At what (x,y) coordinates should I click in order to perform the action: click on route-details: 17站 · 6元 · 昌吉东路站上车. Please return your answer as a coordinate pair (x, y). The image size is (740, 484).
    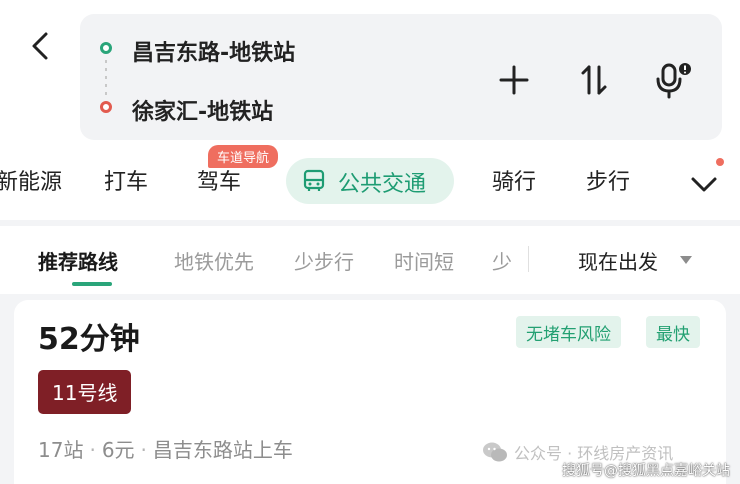
    Looking at the image, I should click on (165, 448).